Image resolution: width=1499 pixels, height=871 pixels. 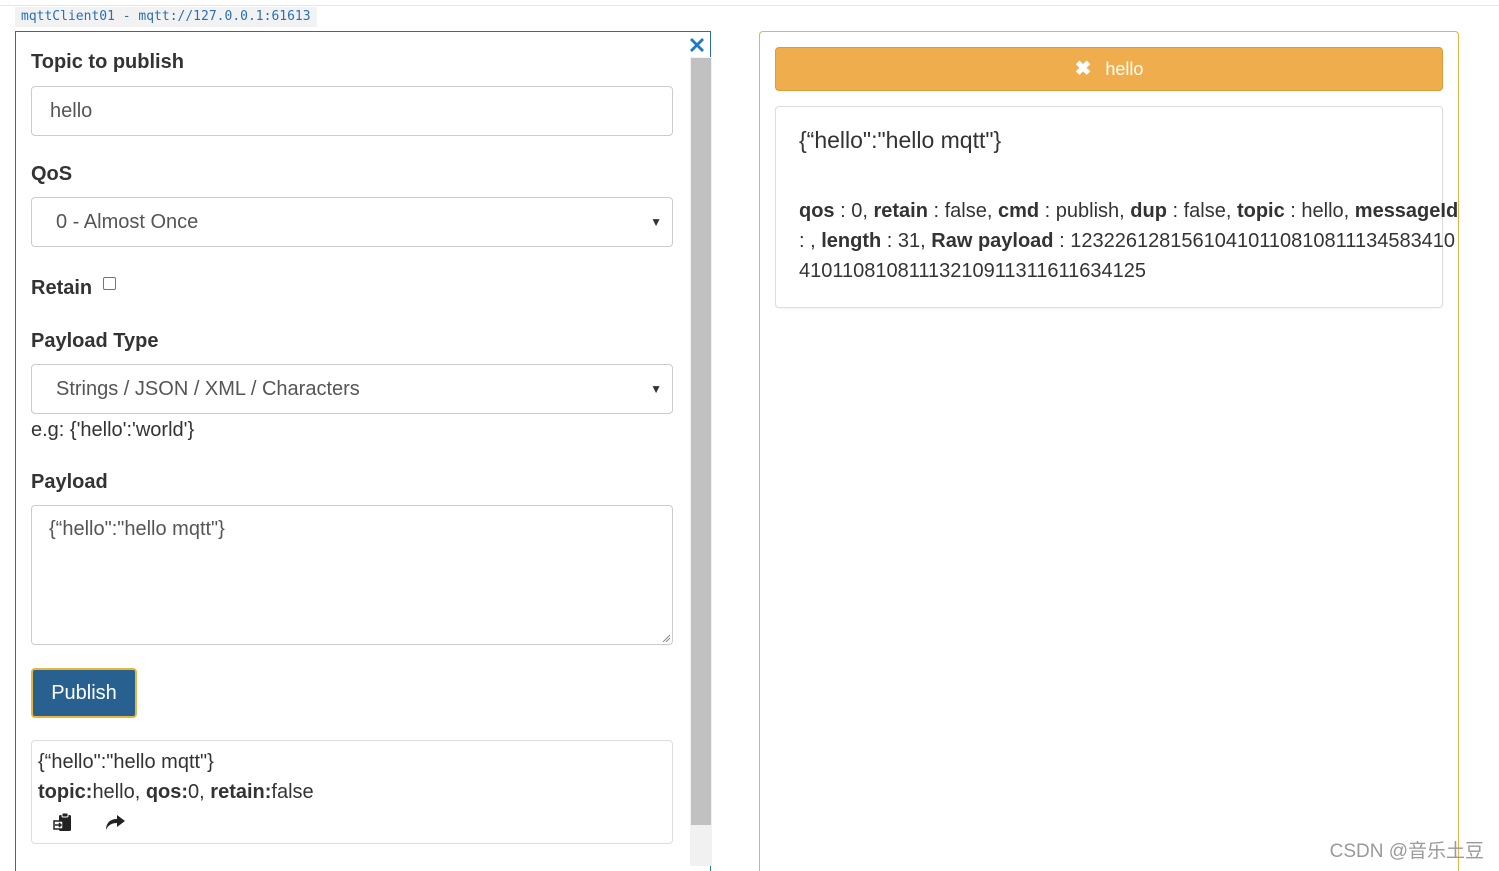 I want to click on meta-length-val: : 31,, so click(x=906, y=241).